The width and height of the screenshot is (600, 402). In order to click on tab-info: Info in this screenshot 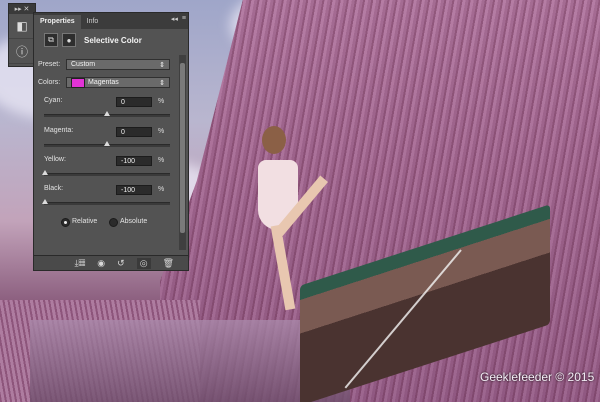, I will do `click(93, 22)`.